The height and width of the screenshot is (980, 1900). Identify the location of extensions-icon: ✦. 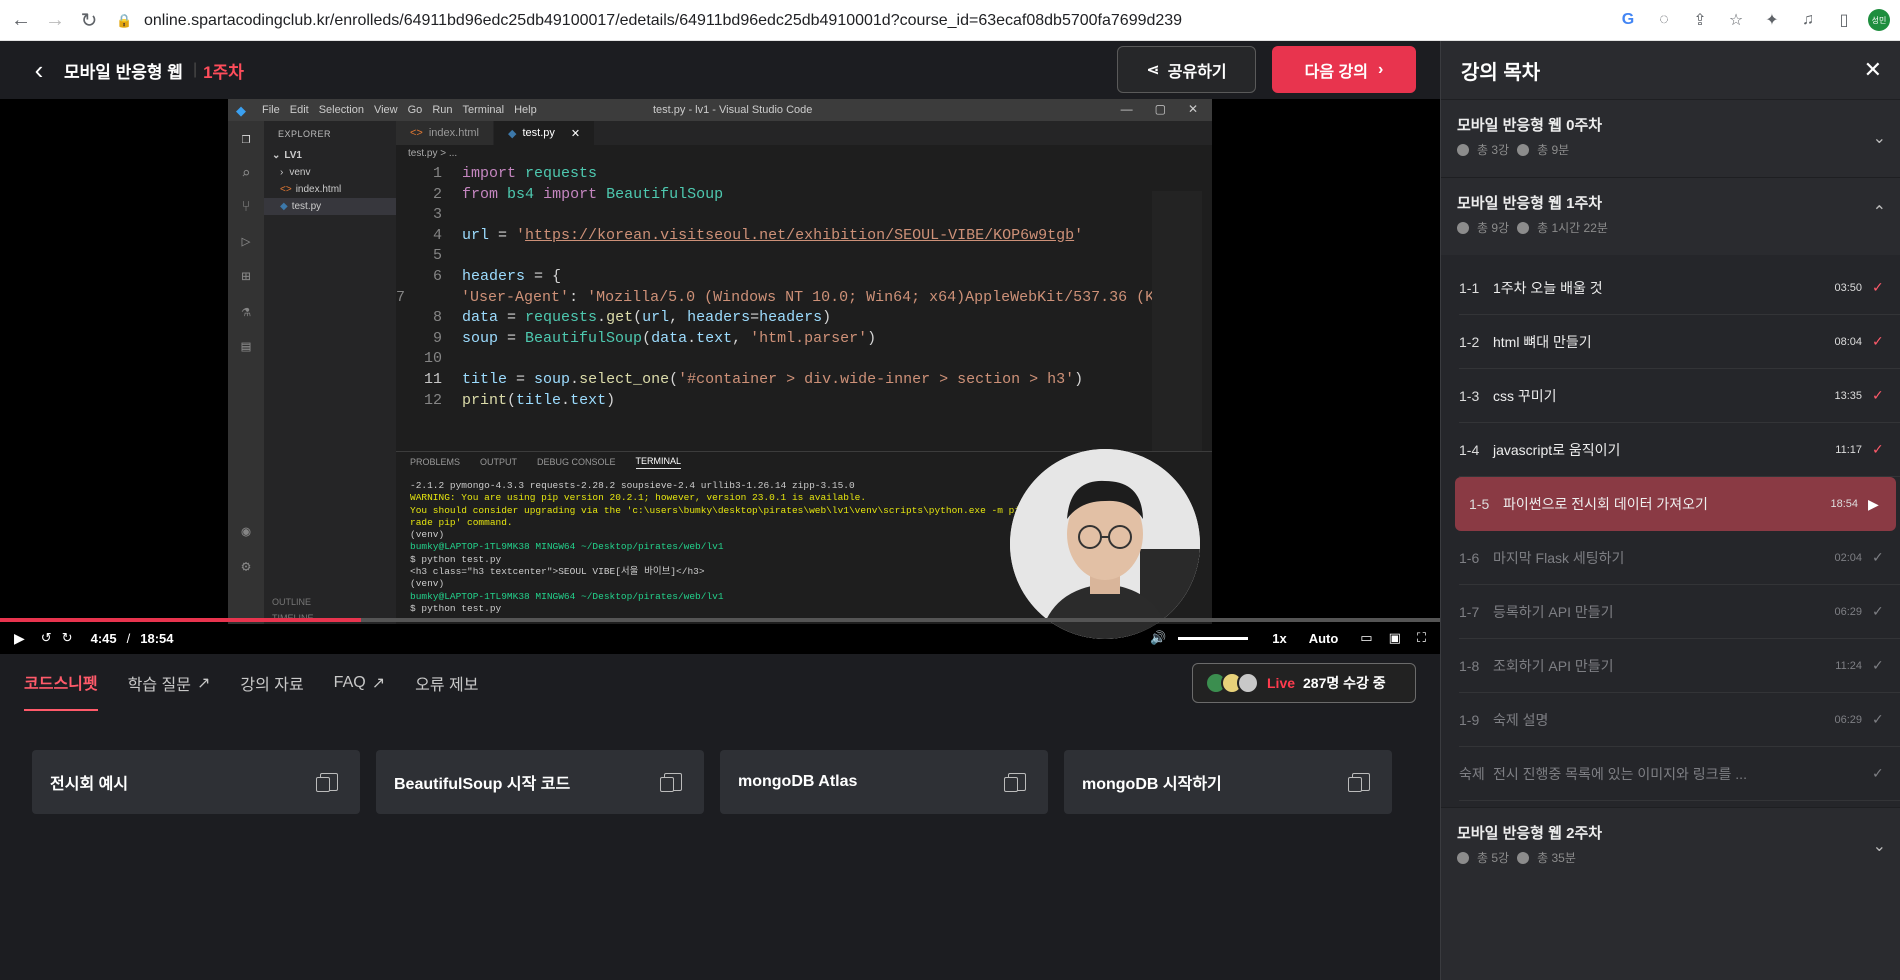
(1772, 20).